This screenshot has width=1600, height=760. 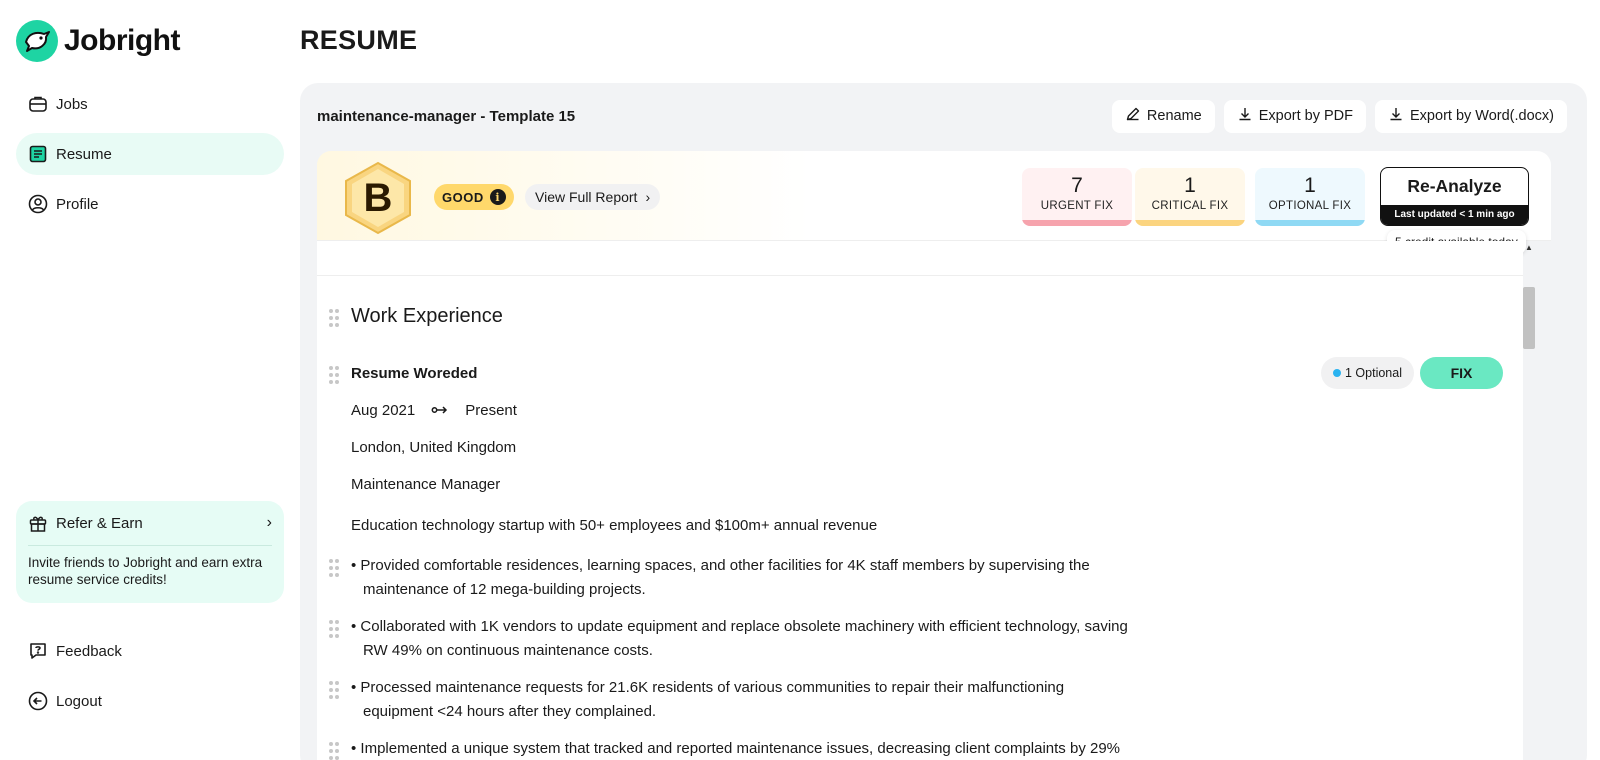 What do you see at coordinates (1077, 185) in the screenshot?
I see `urgent-fix-count: 7` at bounding box center [1077, 185].